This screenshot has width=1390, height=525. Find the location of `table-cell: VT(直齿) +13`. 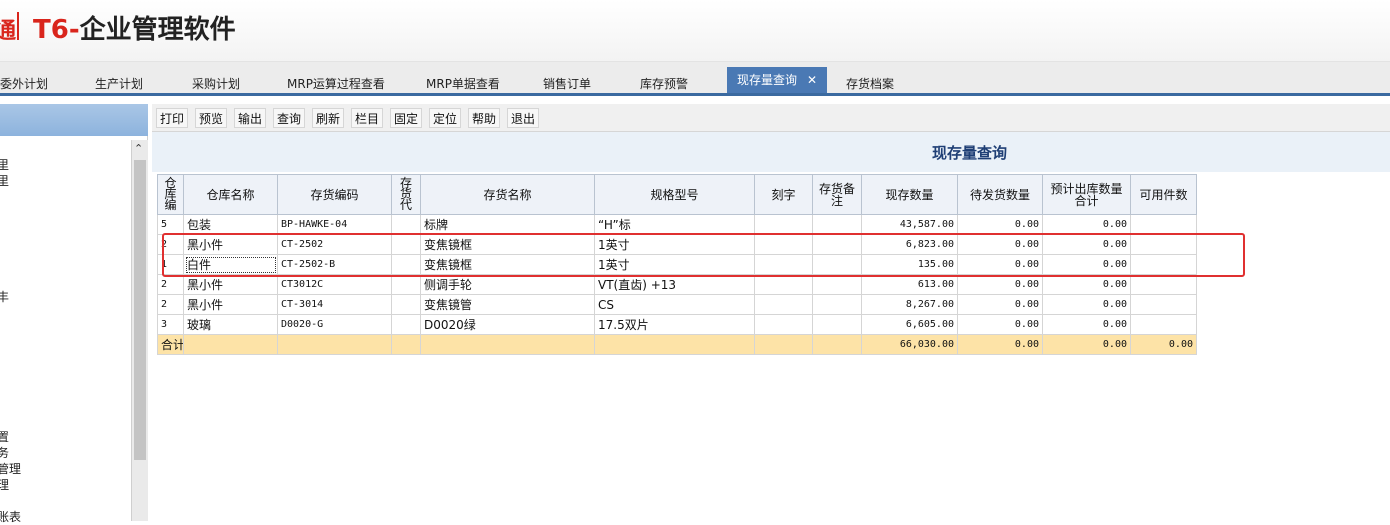

table-cell: VT(直齿) +13 is located at coordinates (674, 284).